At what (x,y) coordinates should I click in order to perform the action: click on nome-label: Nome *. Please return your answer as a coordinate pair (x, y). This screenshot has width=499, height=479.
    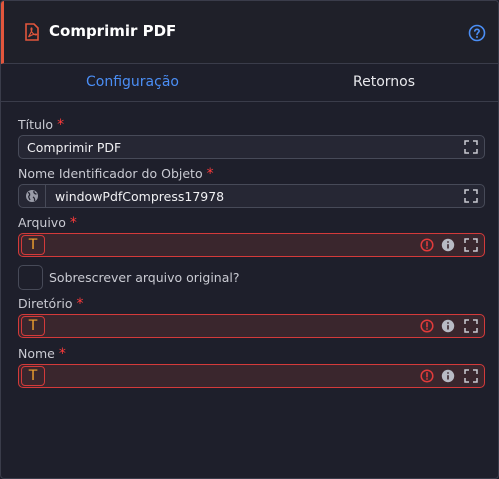
    Looking at the image, I should click on (42, 354).